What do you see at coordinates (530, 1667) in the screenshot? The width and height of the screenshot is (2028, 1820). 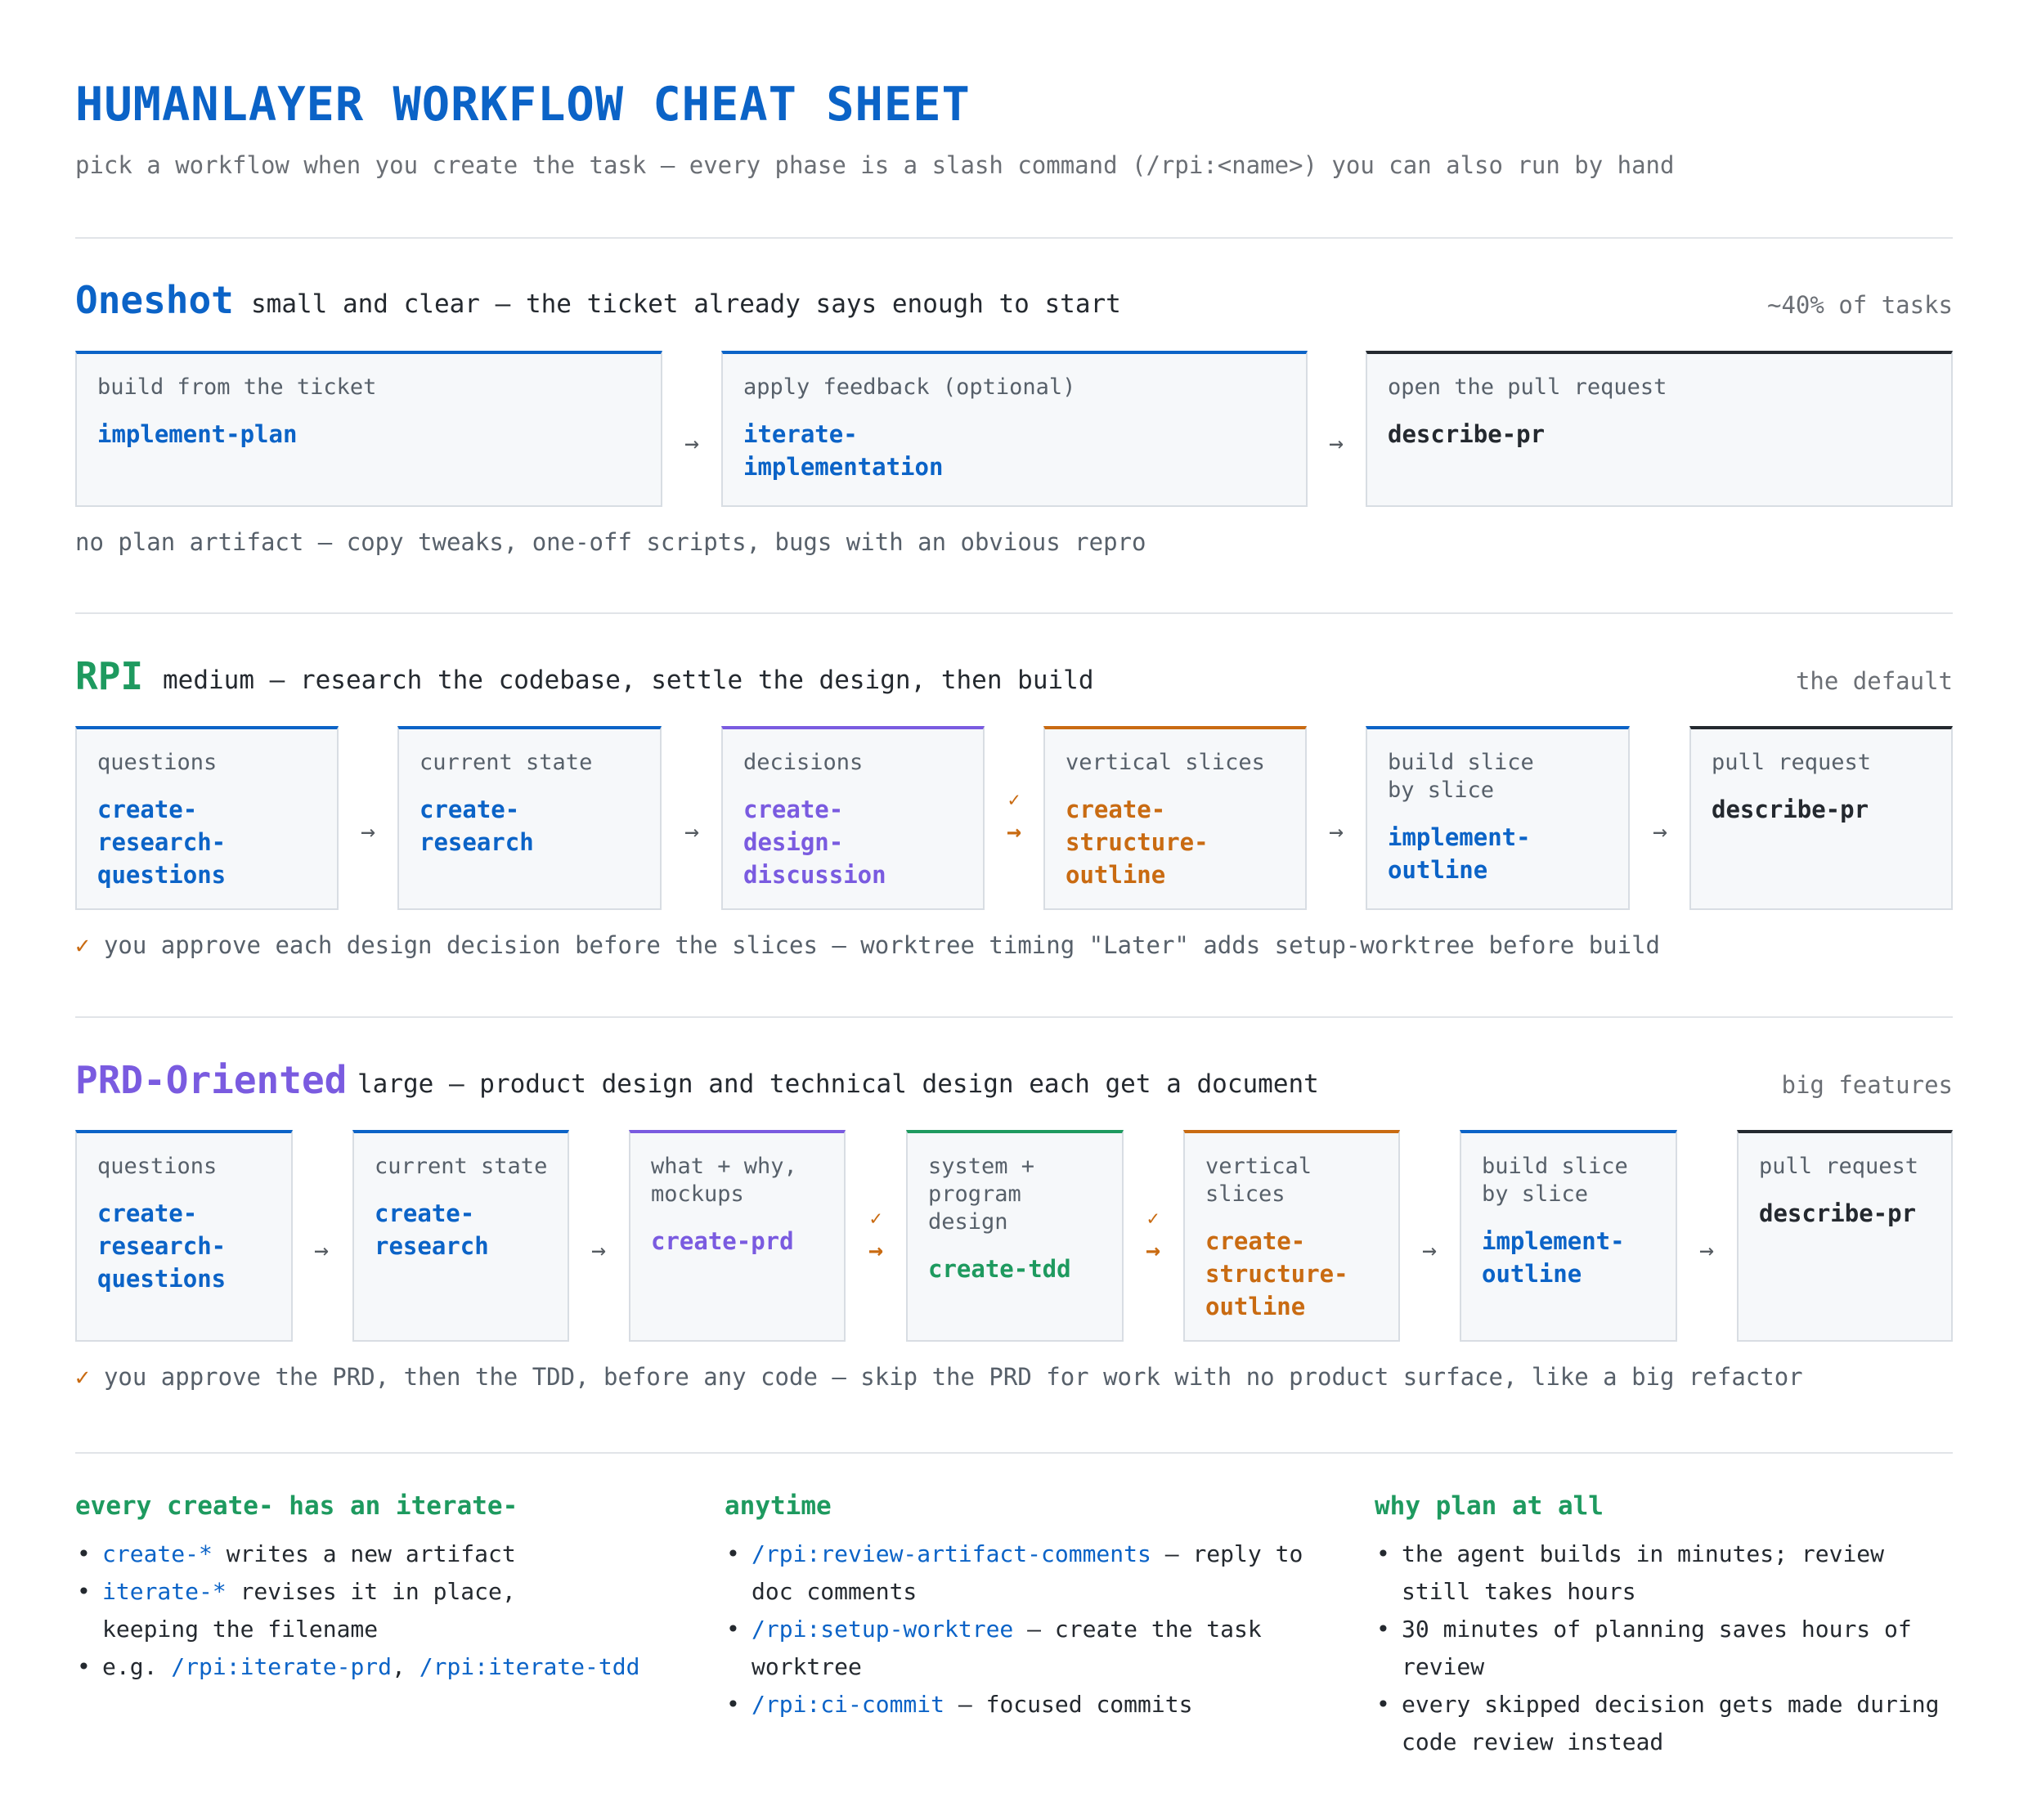 I see `command-code: /rpi:iterate-tdd` at bounding box center [530, 1667].